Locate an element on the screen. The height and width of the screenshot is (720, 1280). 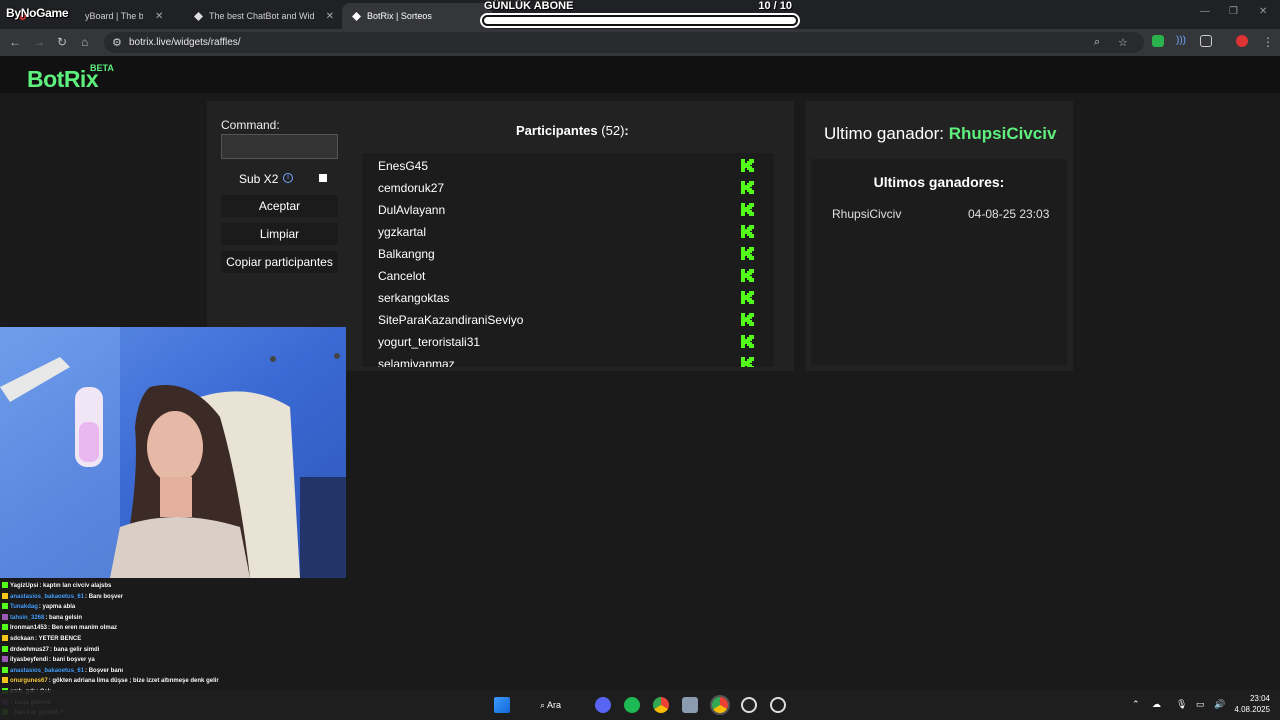
wave-extension-icon: ))) is located at coordinates (1182, 41).